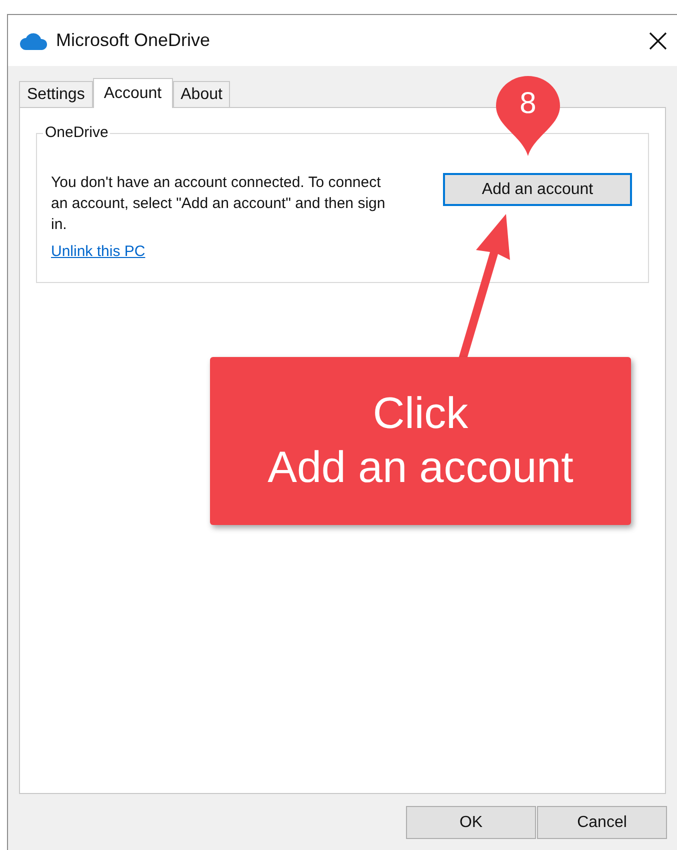 This screenshot has height=850, width=677. What do you see at coordinates (98, 252) in the screenshot?
I see `unlink-link: Unlink this PC` at bounding box center [98, 252].